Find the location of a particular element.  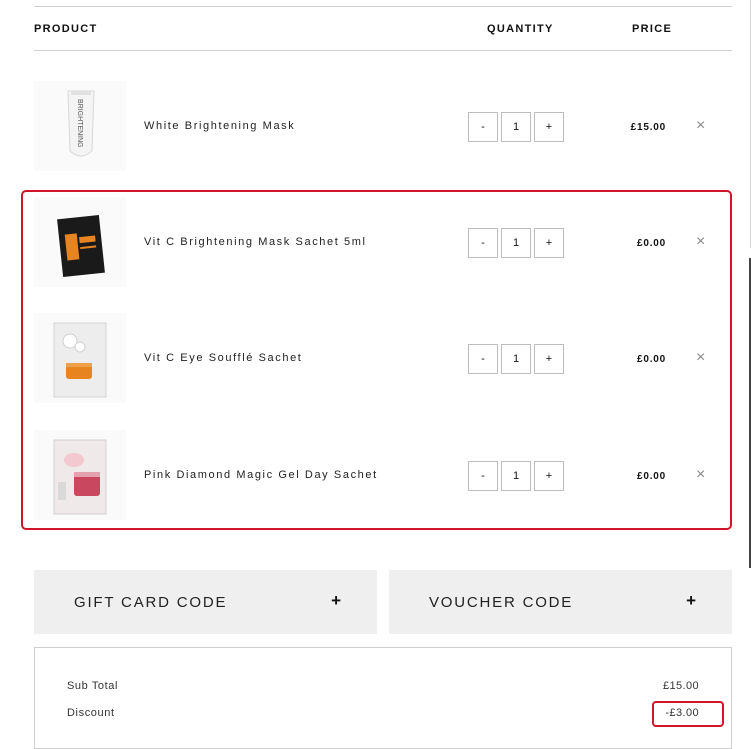

column-header-product: PRODUCT is located at coordinates (66, 29).